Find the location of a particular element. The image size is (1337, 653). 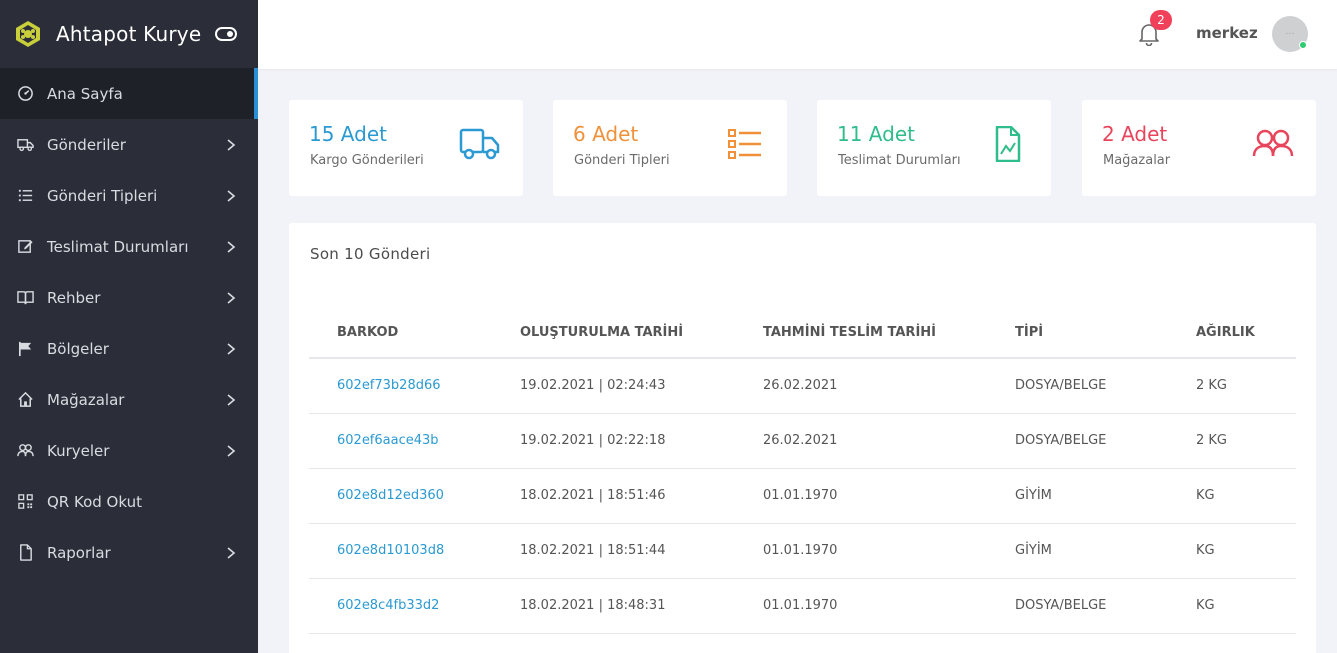

column-header-type: TİPİ is located at coordinates (1077, 333).